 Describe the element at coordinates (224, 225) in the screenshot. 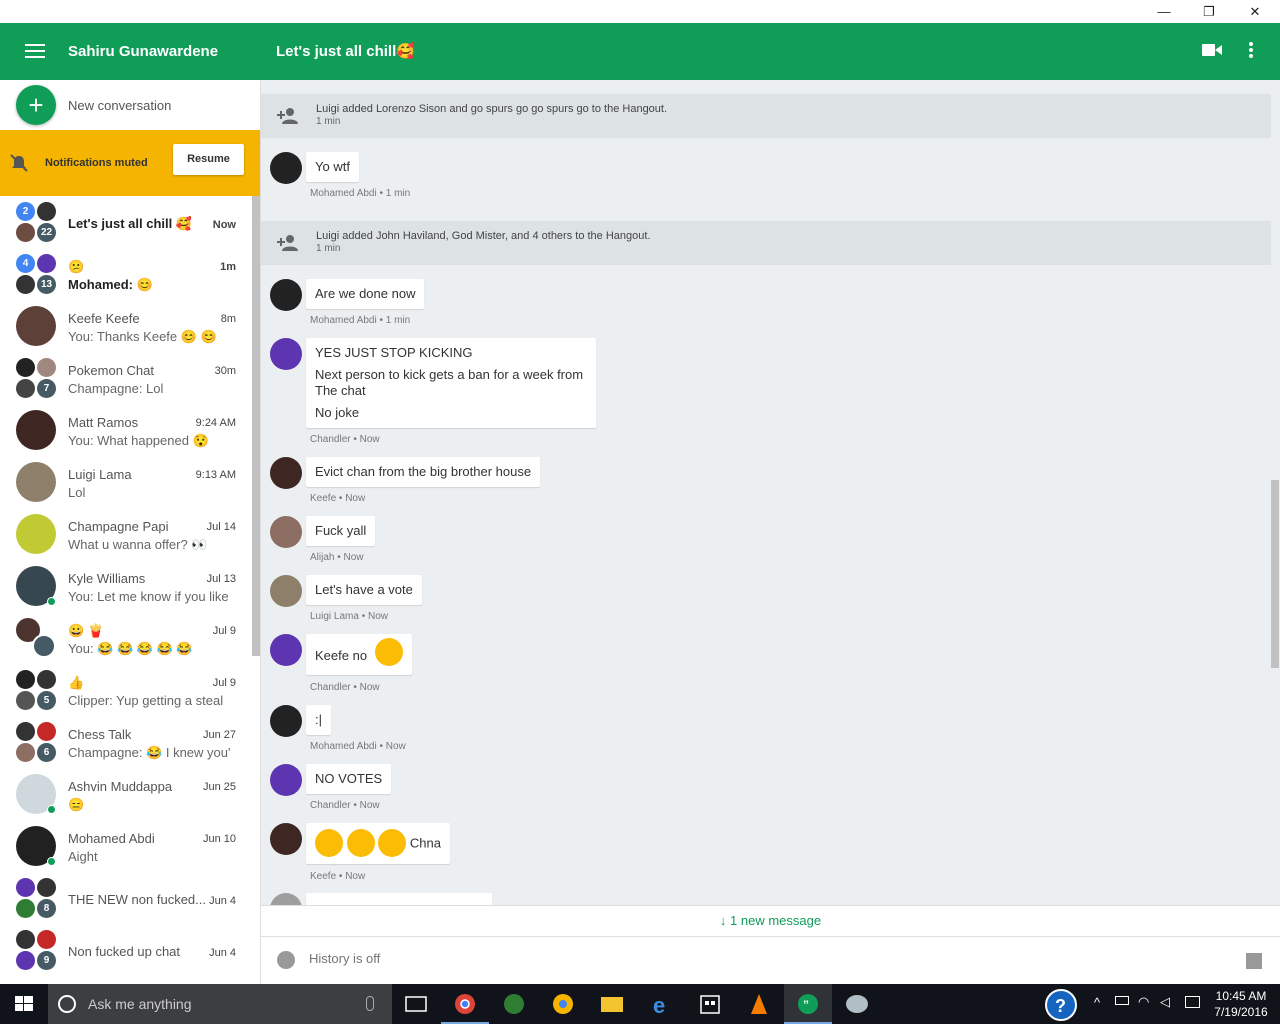

I see `conversation-time: Now` at that location.